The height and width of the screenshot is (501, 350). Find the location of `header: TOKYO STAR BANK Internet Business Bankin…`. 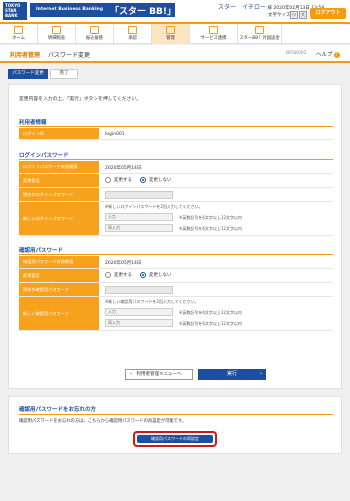

header: TOKYO STAR BANK Internet Business Bankin… is located at coordinates (175, 11).